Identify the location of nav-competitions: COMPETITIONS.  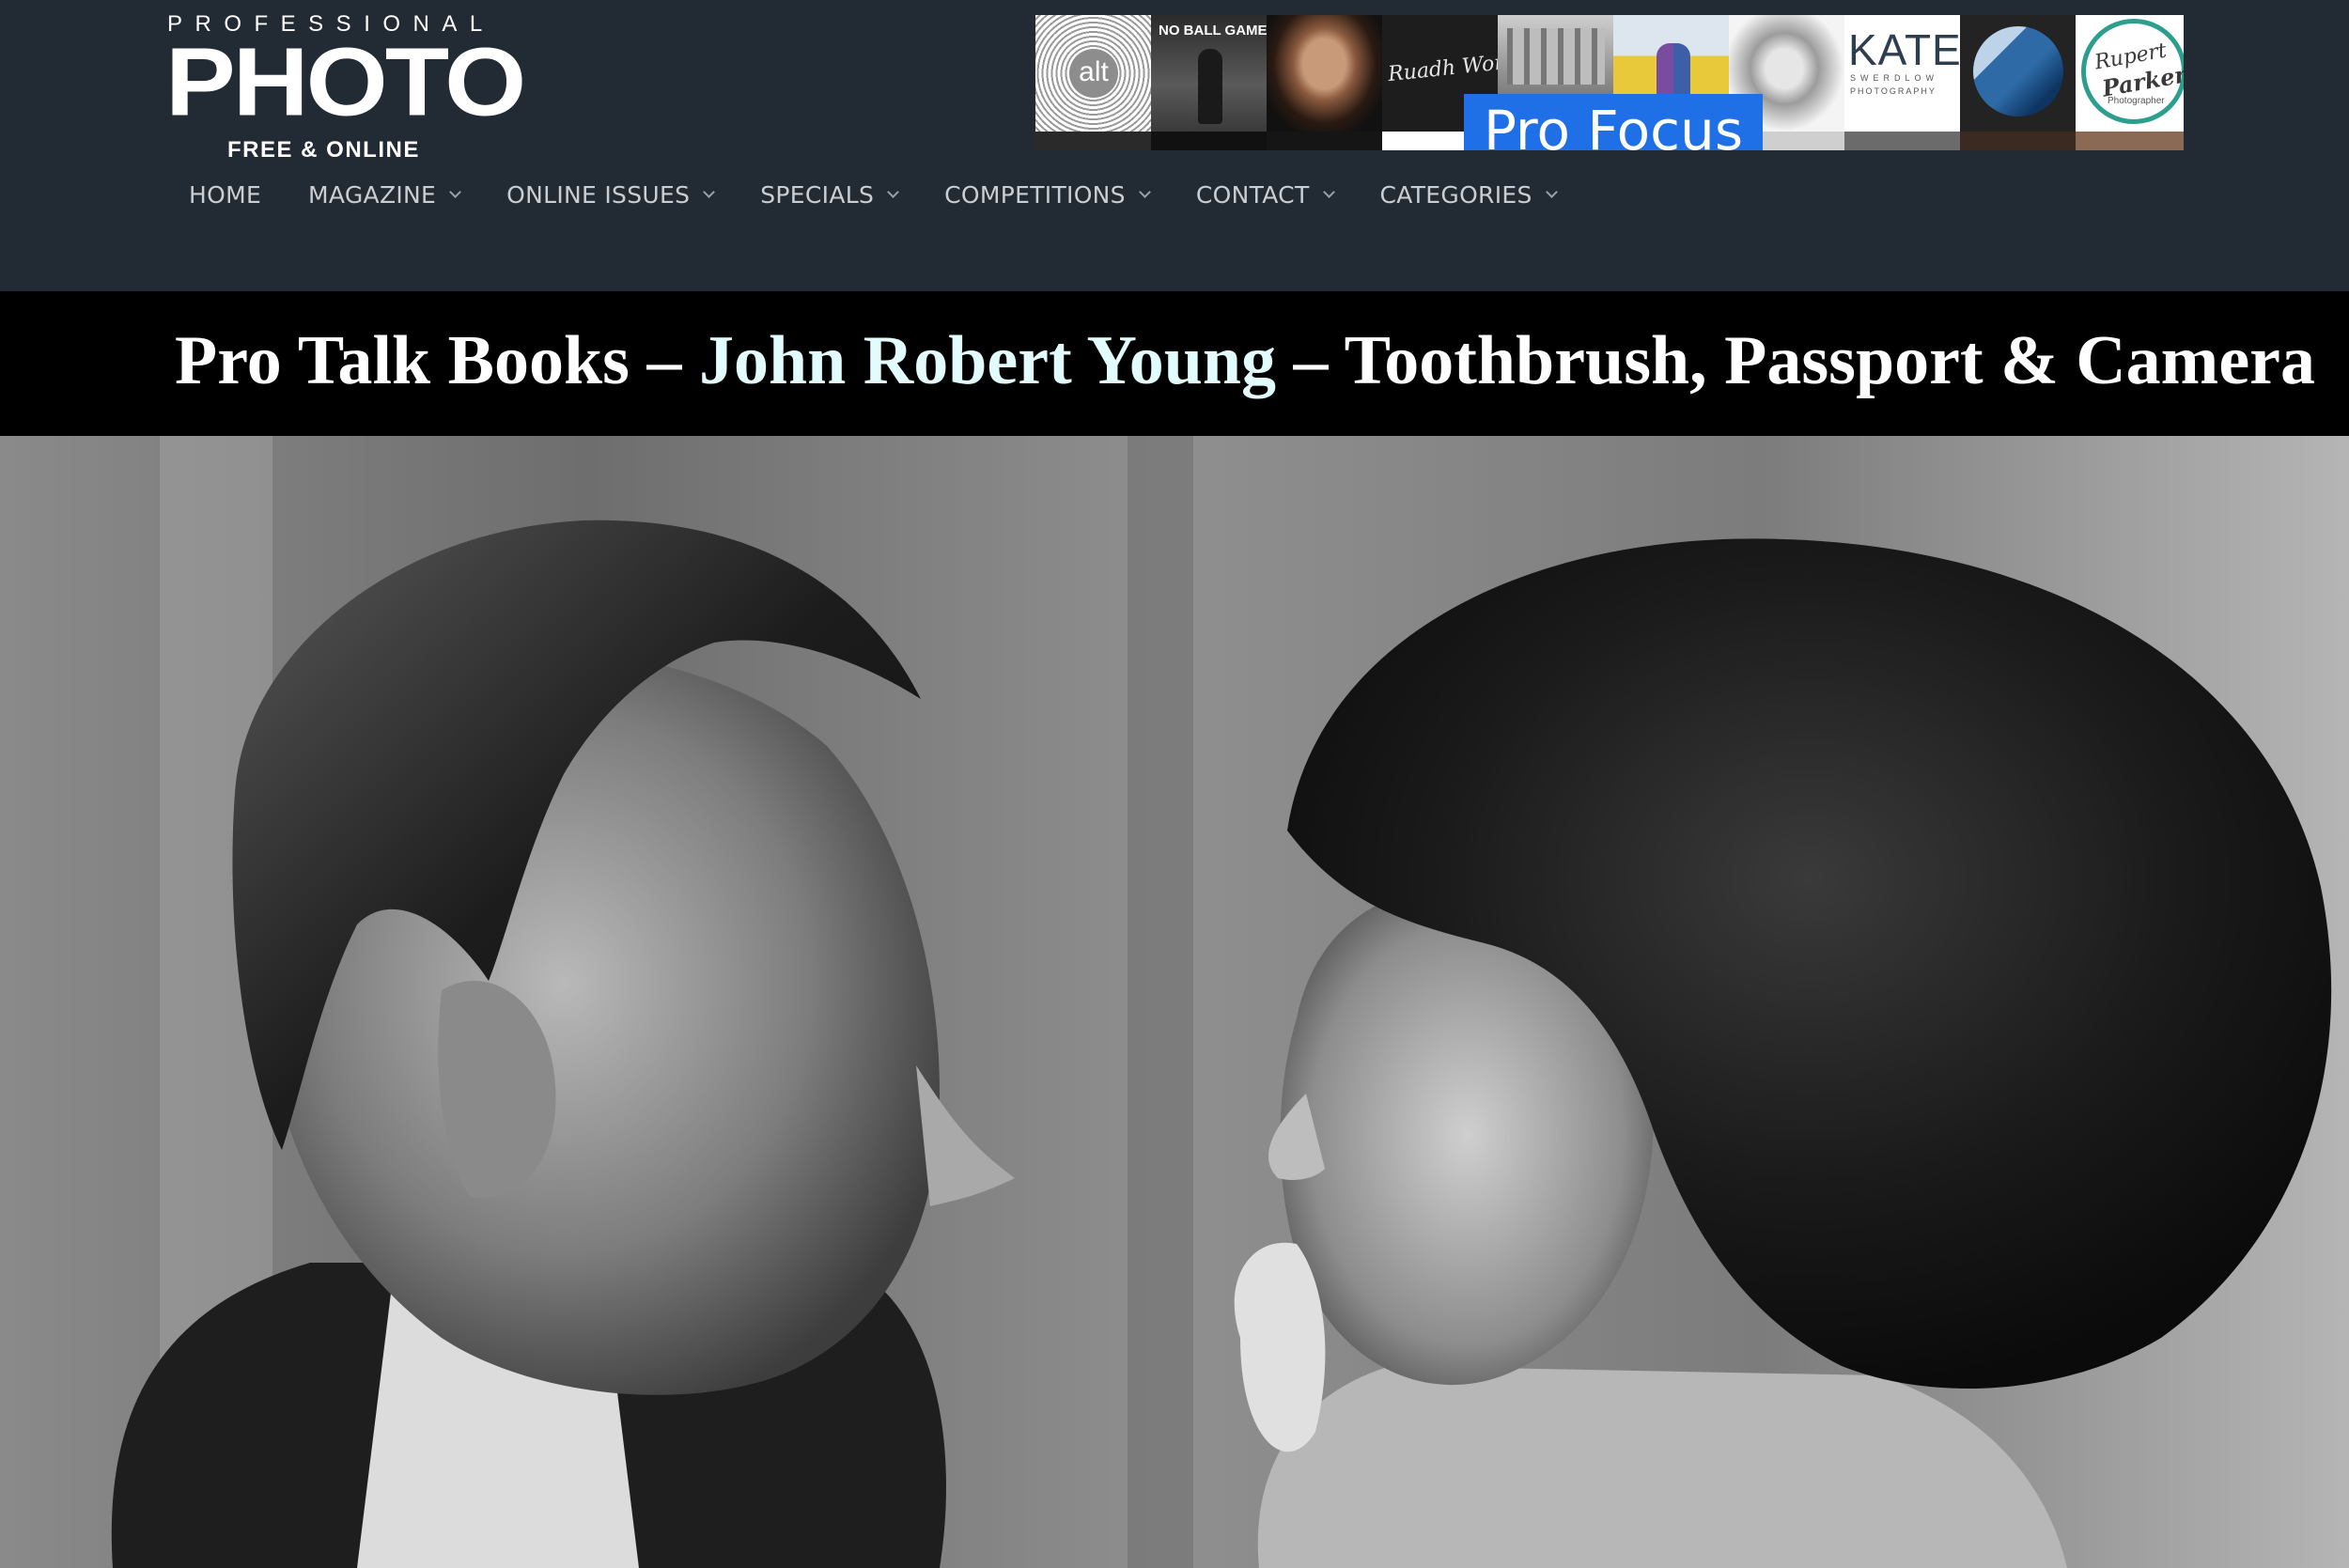
(1047, 194).